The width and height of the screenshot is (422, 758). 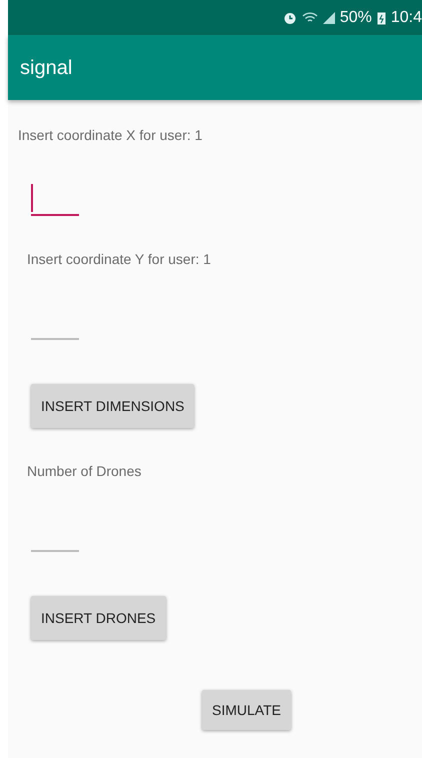 I want to click on text-cursor-icon, so click(x=32, y=198).